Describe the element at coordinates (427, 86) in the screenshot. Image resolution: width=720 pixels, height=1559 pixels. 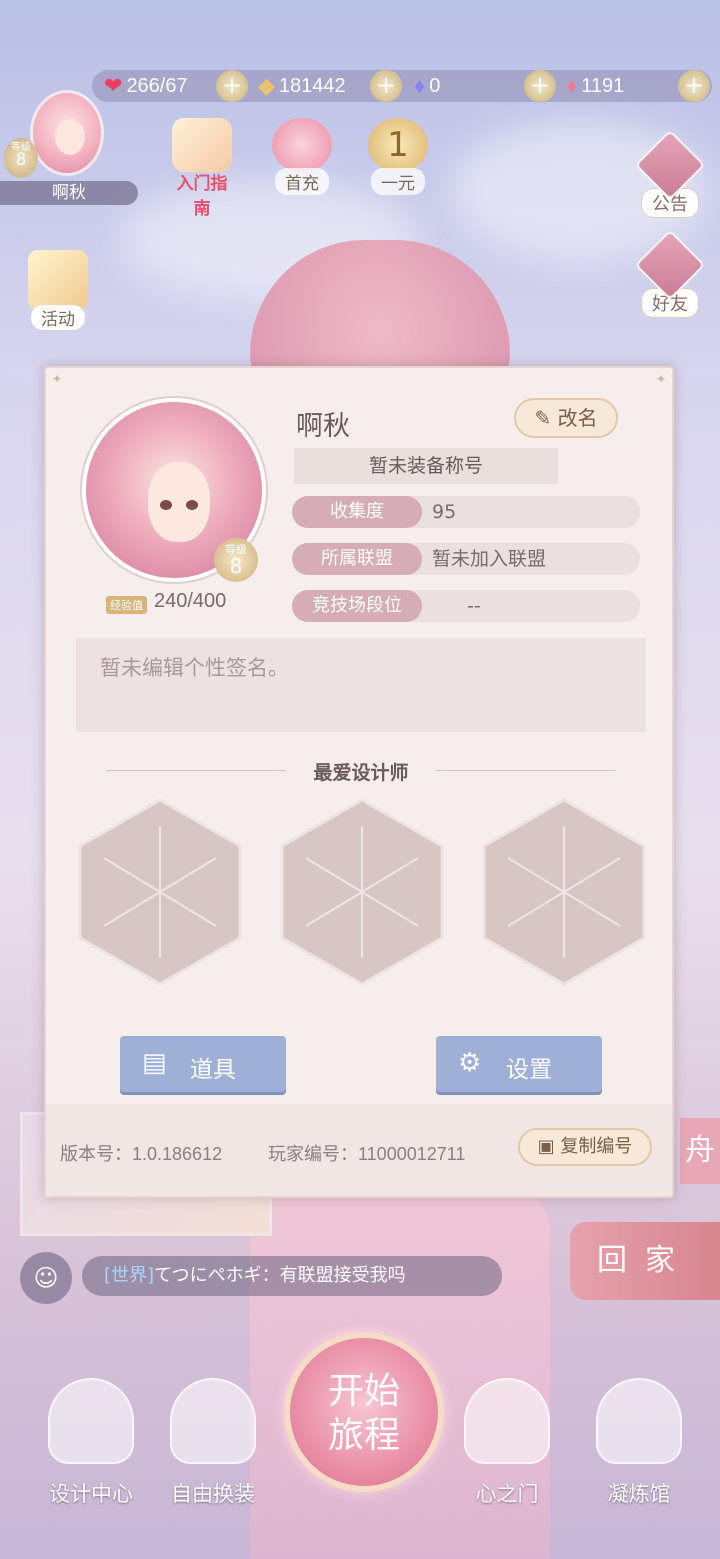
I see `diamond-display: ♦ 0` at that location.